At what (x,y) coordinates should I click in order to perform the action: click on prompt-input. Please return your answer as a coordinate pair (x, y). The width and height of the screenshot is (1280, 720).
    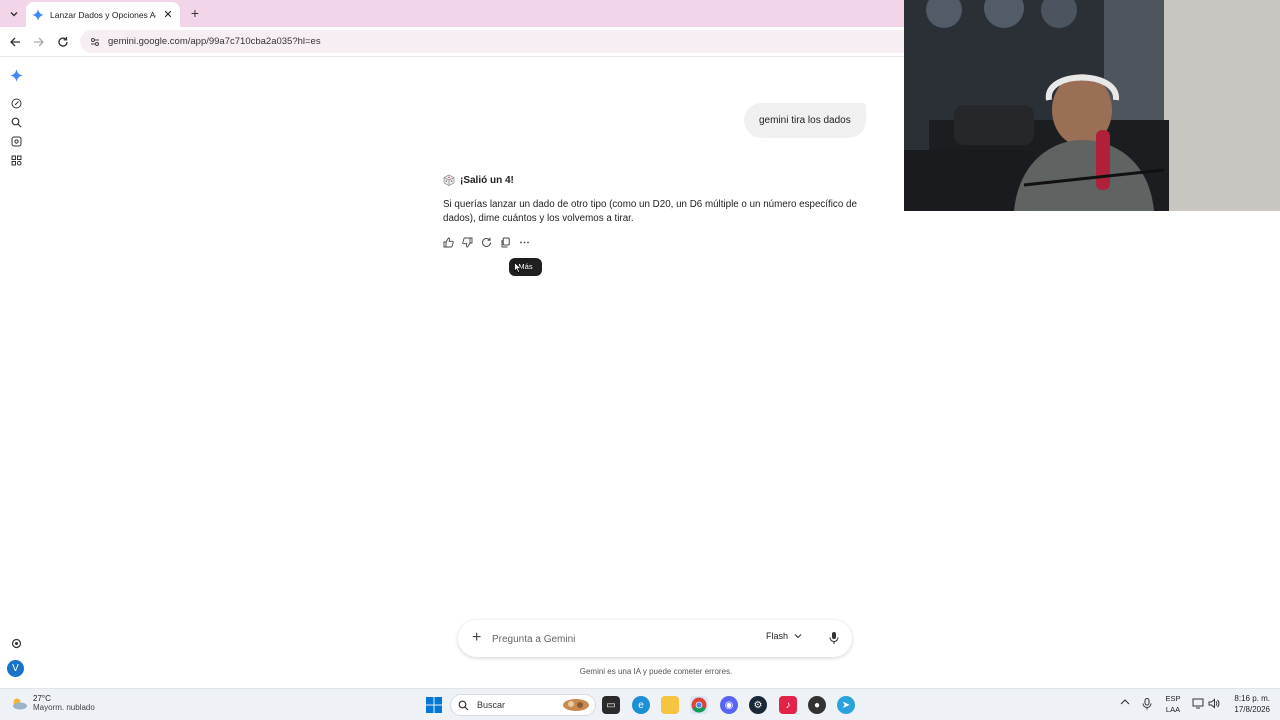
    Looking at the image, I should click on (607, 639).